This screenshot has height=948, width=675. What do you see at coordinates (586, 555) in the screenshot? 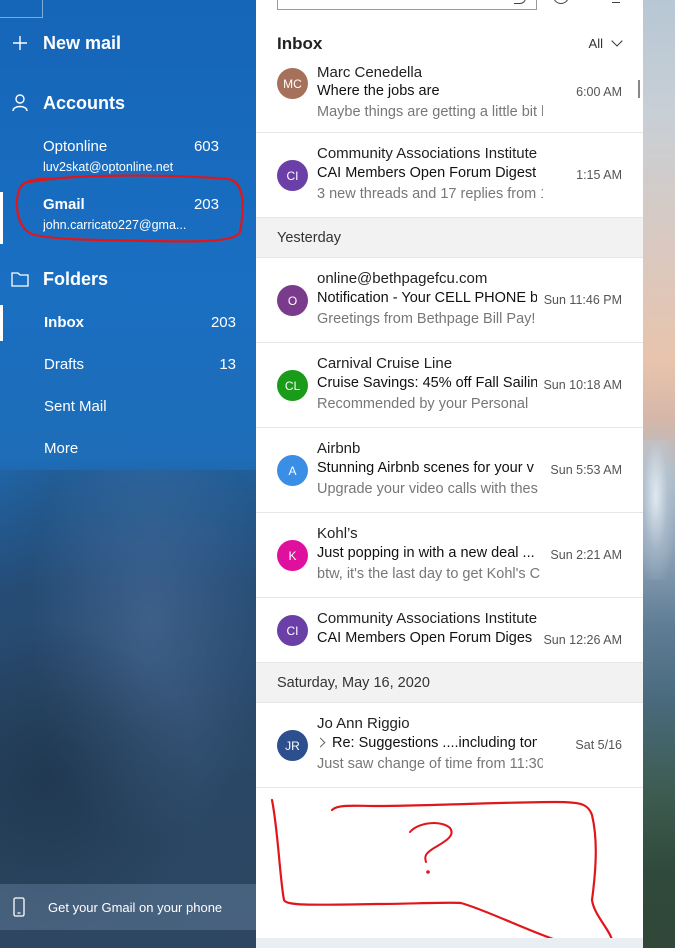
I see `message-time: Sun 2:21 AM` at bounding box center [586, 555].